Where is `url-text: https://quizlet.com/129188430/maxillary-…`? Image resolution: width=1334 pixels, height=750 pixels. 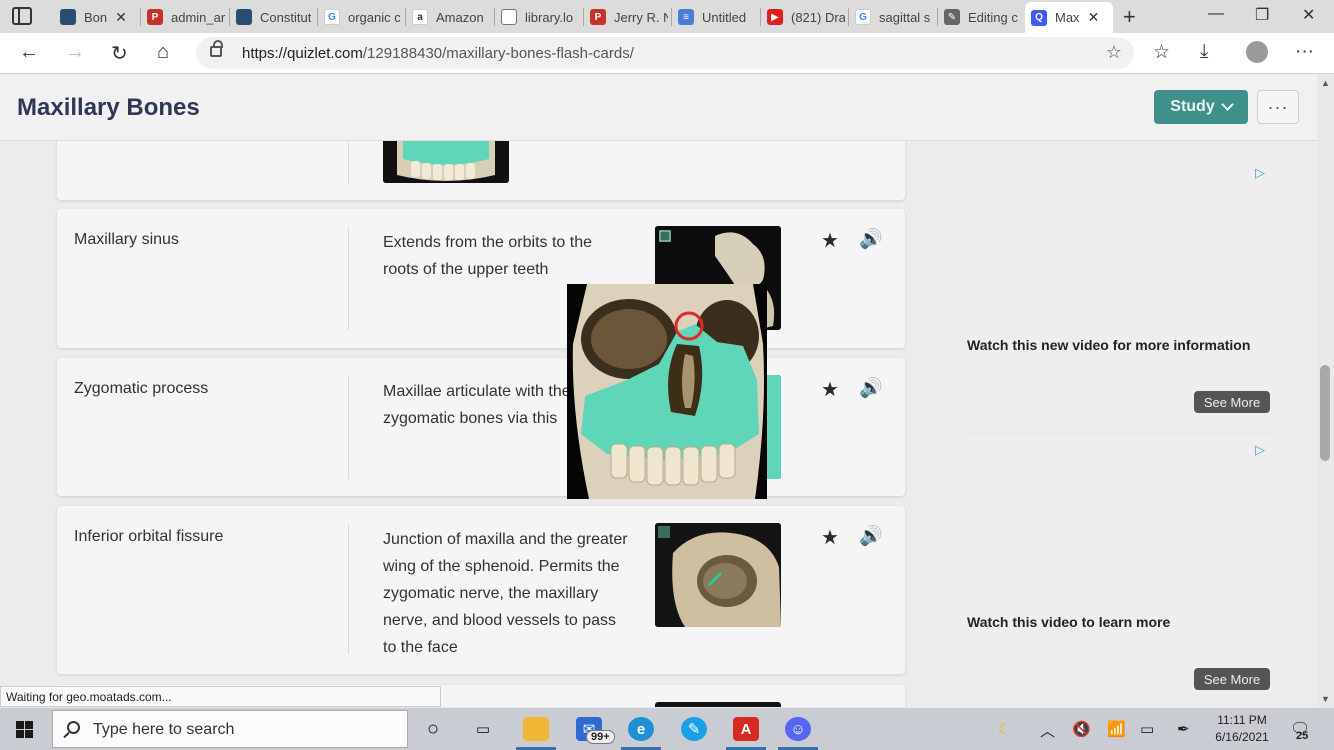
url-text: https://quizlet.com/129188430/maxillary-… is located at coordinates (438, 53).